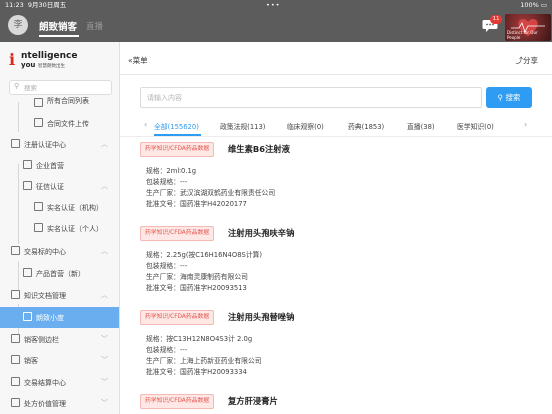  I want to click on tab-live: 直播(38), so click(421, 126).